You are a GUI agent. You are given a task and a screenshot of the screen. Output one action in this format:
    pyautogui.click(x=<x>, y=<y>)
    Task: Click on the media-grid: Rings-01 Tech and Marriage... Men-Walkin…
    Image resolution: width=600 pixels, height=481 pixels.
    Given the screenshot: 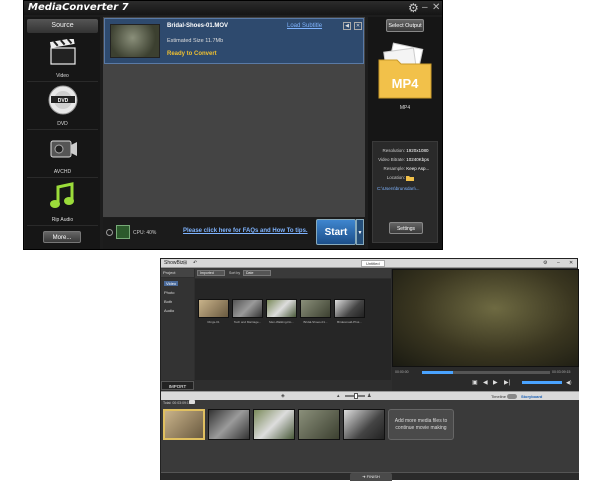 What is the action you would take?
    pyautogui.click(x=293, y=329)
    